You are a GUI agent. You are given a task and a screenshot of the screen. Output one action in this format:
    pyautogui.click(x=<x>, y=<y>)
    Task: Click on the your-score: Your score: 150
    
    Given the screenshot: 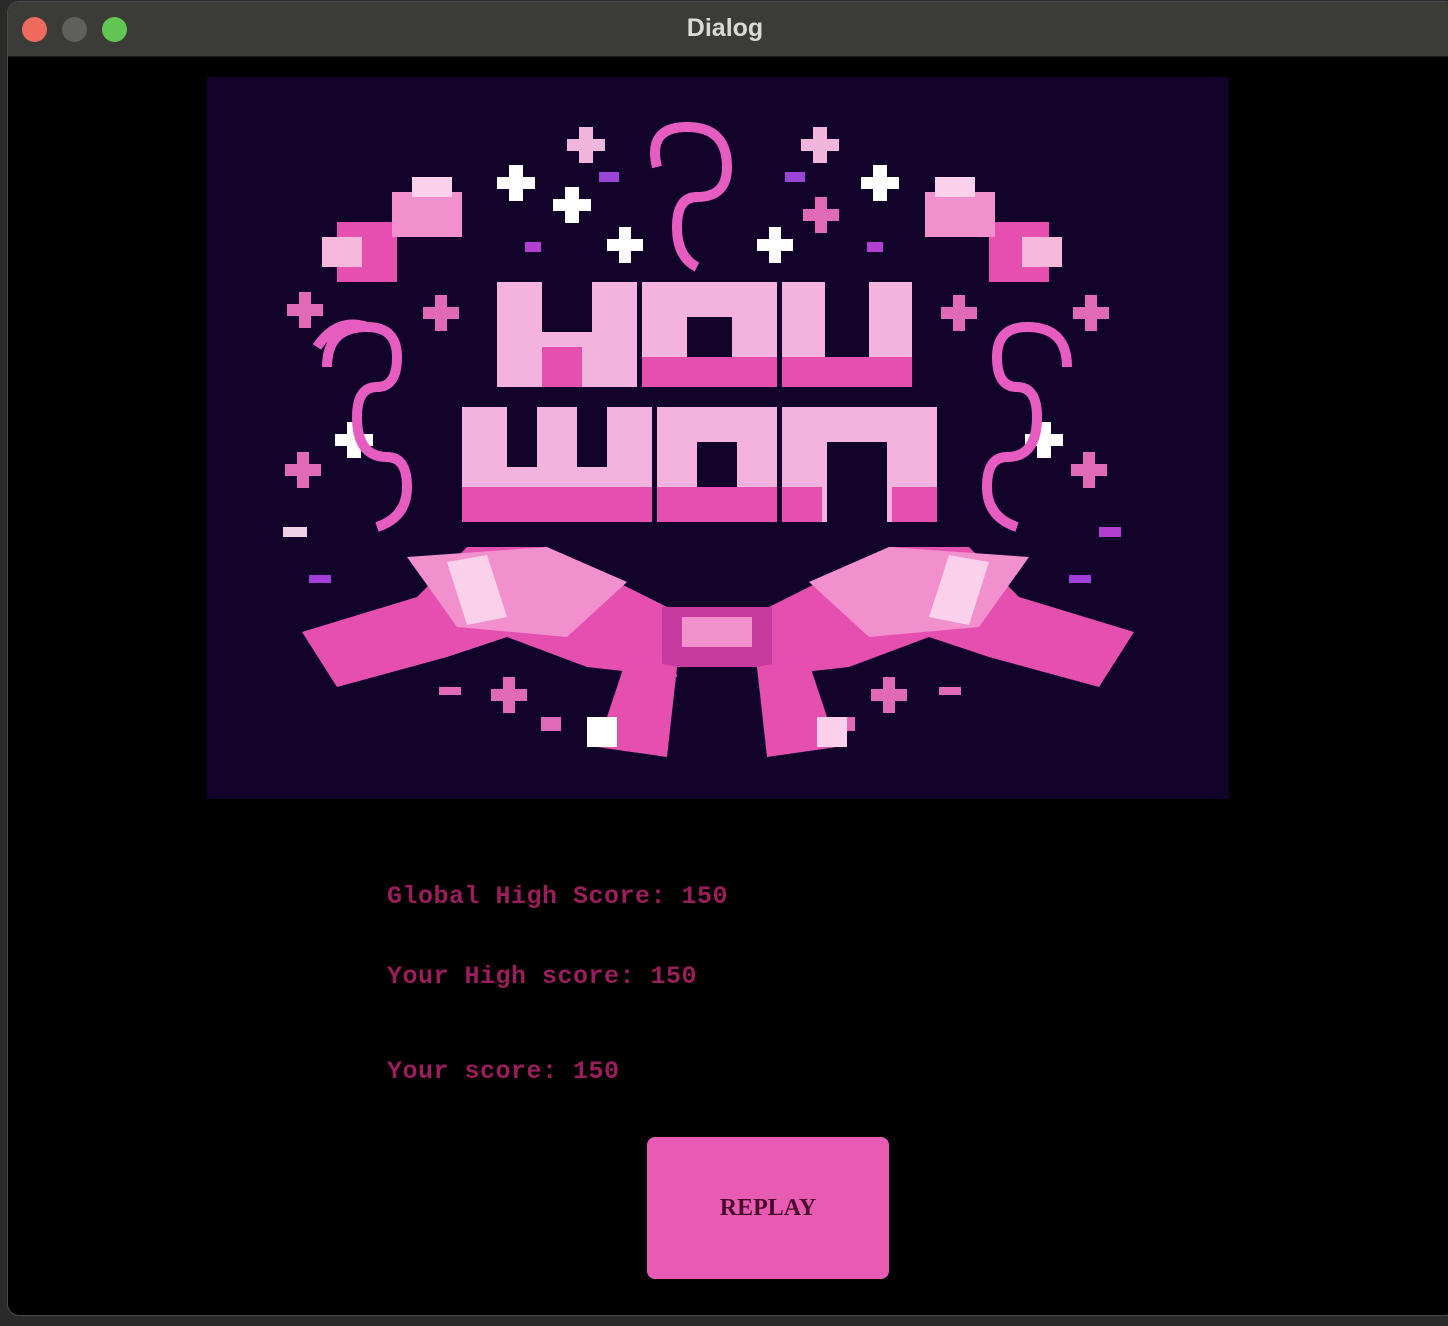 What is the action you would take?
    pyautogui.click(x=503, y=1071)
    